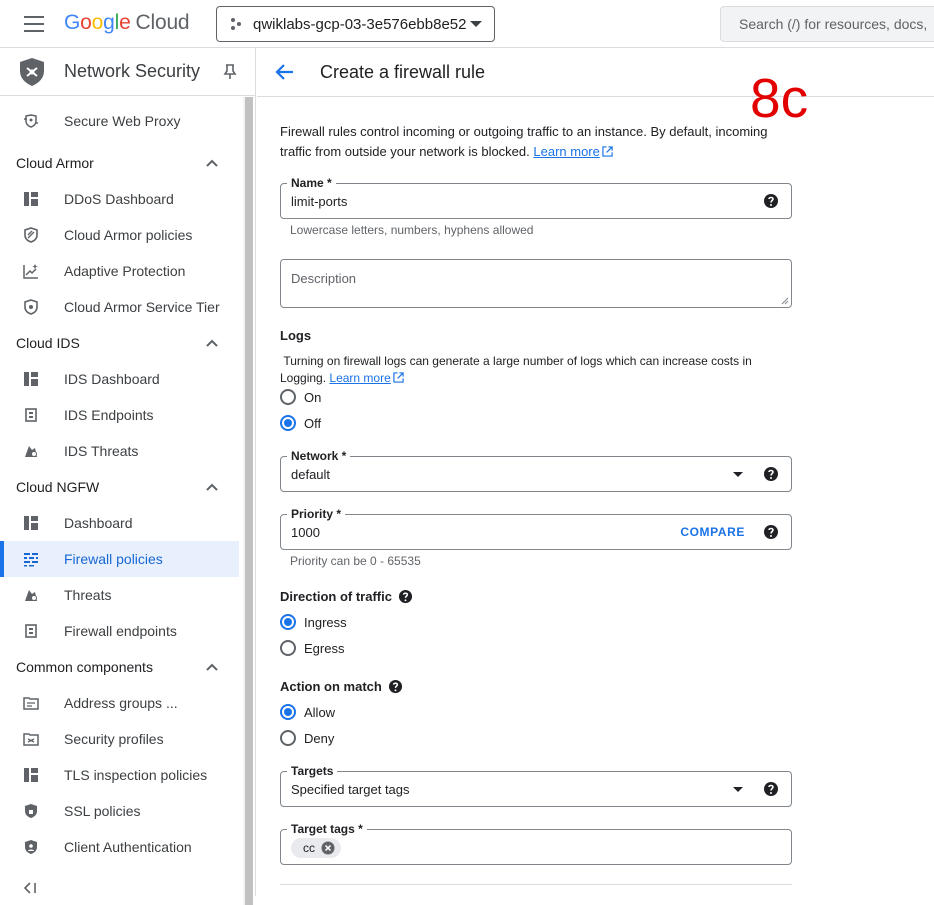  I want to click on page-title: Create a firewall rule, so click(403, 72).